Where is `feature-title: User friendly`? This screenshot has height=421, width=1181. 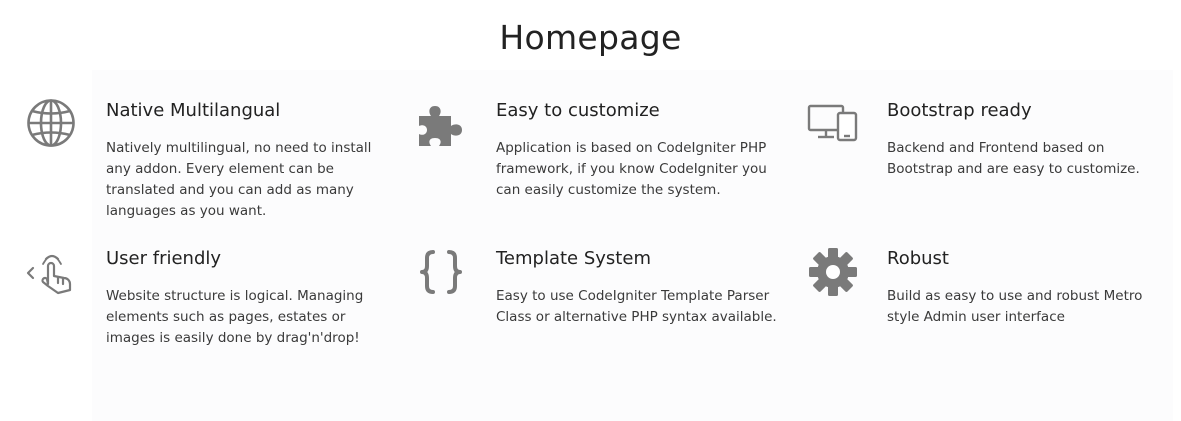
feature-title: User friendly is located at coordinates (164, 258).